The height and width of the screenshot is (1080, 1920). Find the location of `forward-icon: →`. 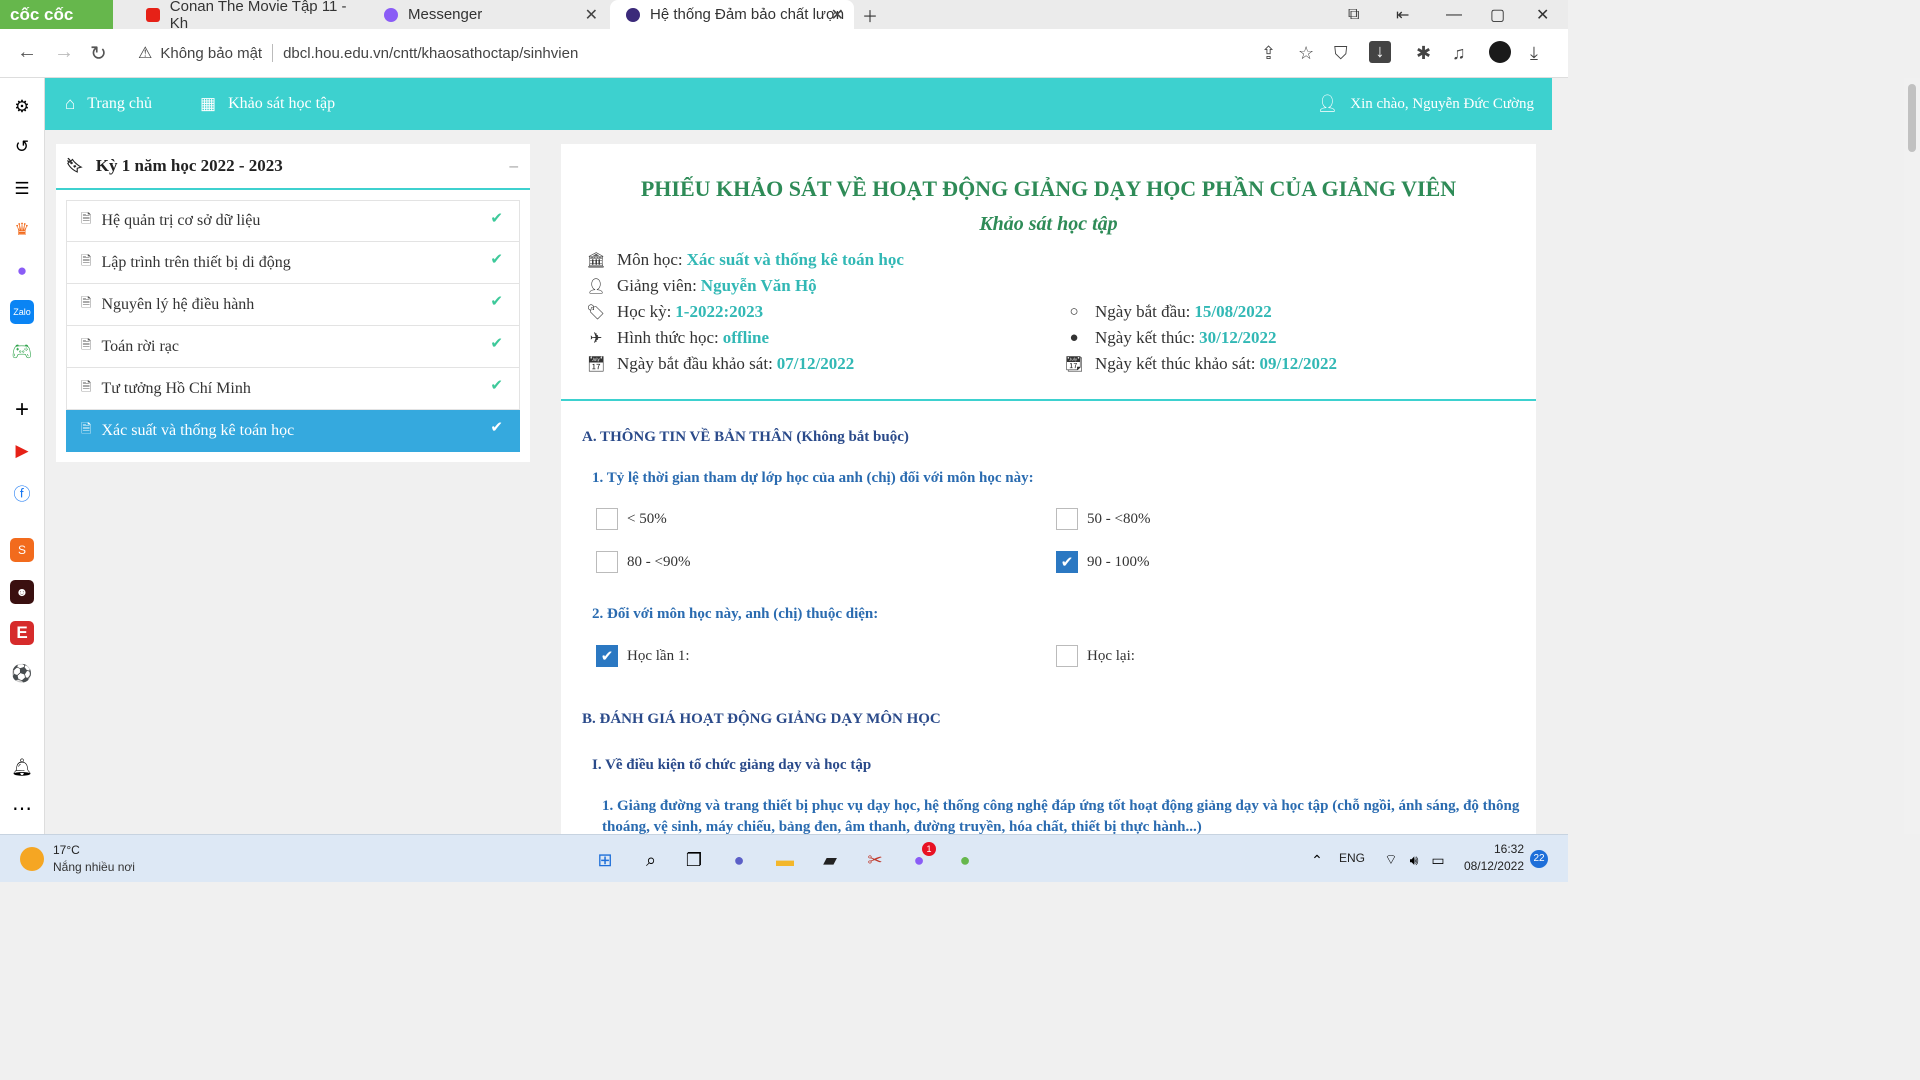

forward-icon: → is located at coordinates (64, 52).